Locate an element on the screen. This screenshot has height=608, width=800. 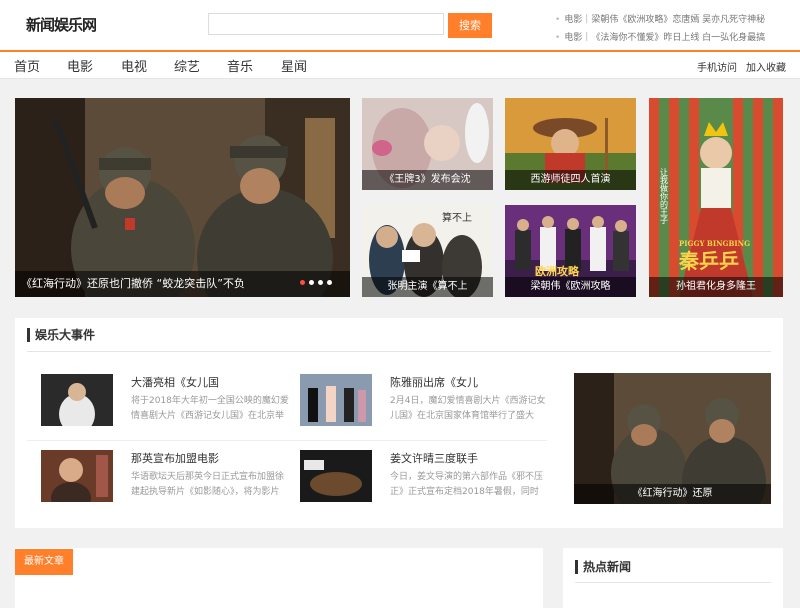
add-favorite-link: 加入收藏 is located at coordinates (766, 66).